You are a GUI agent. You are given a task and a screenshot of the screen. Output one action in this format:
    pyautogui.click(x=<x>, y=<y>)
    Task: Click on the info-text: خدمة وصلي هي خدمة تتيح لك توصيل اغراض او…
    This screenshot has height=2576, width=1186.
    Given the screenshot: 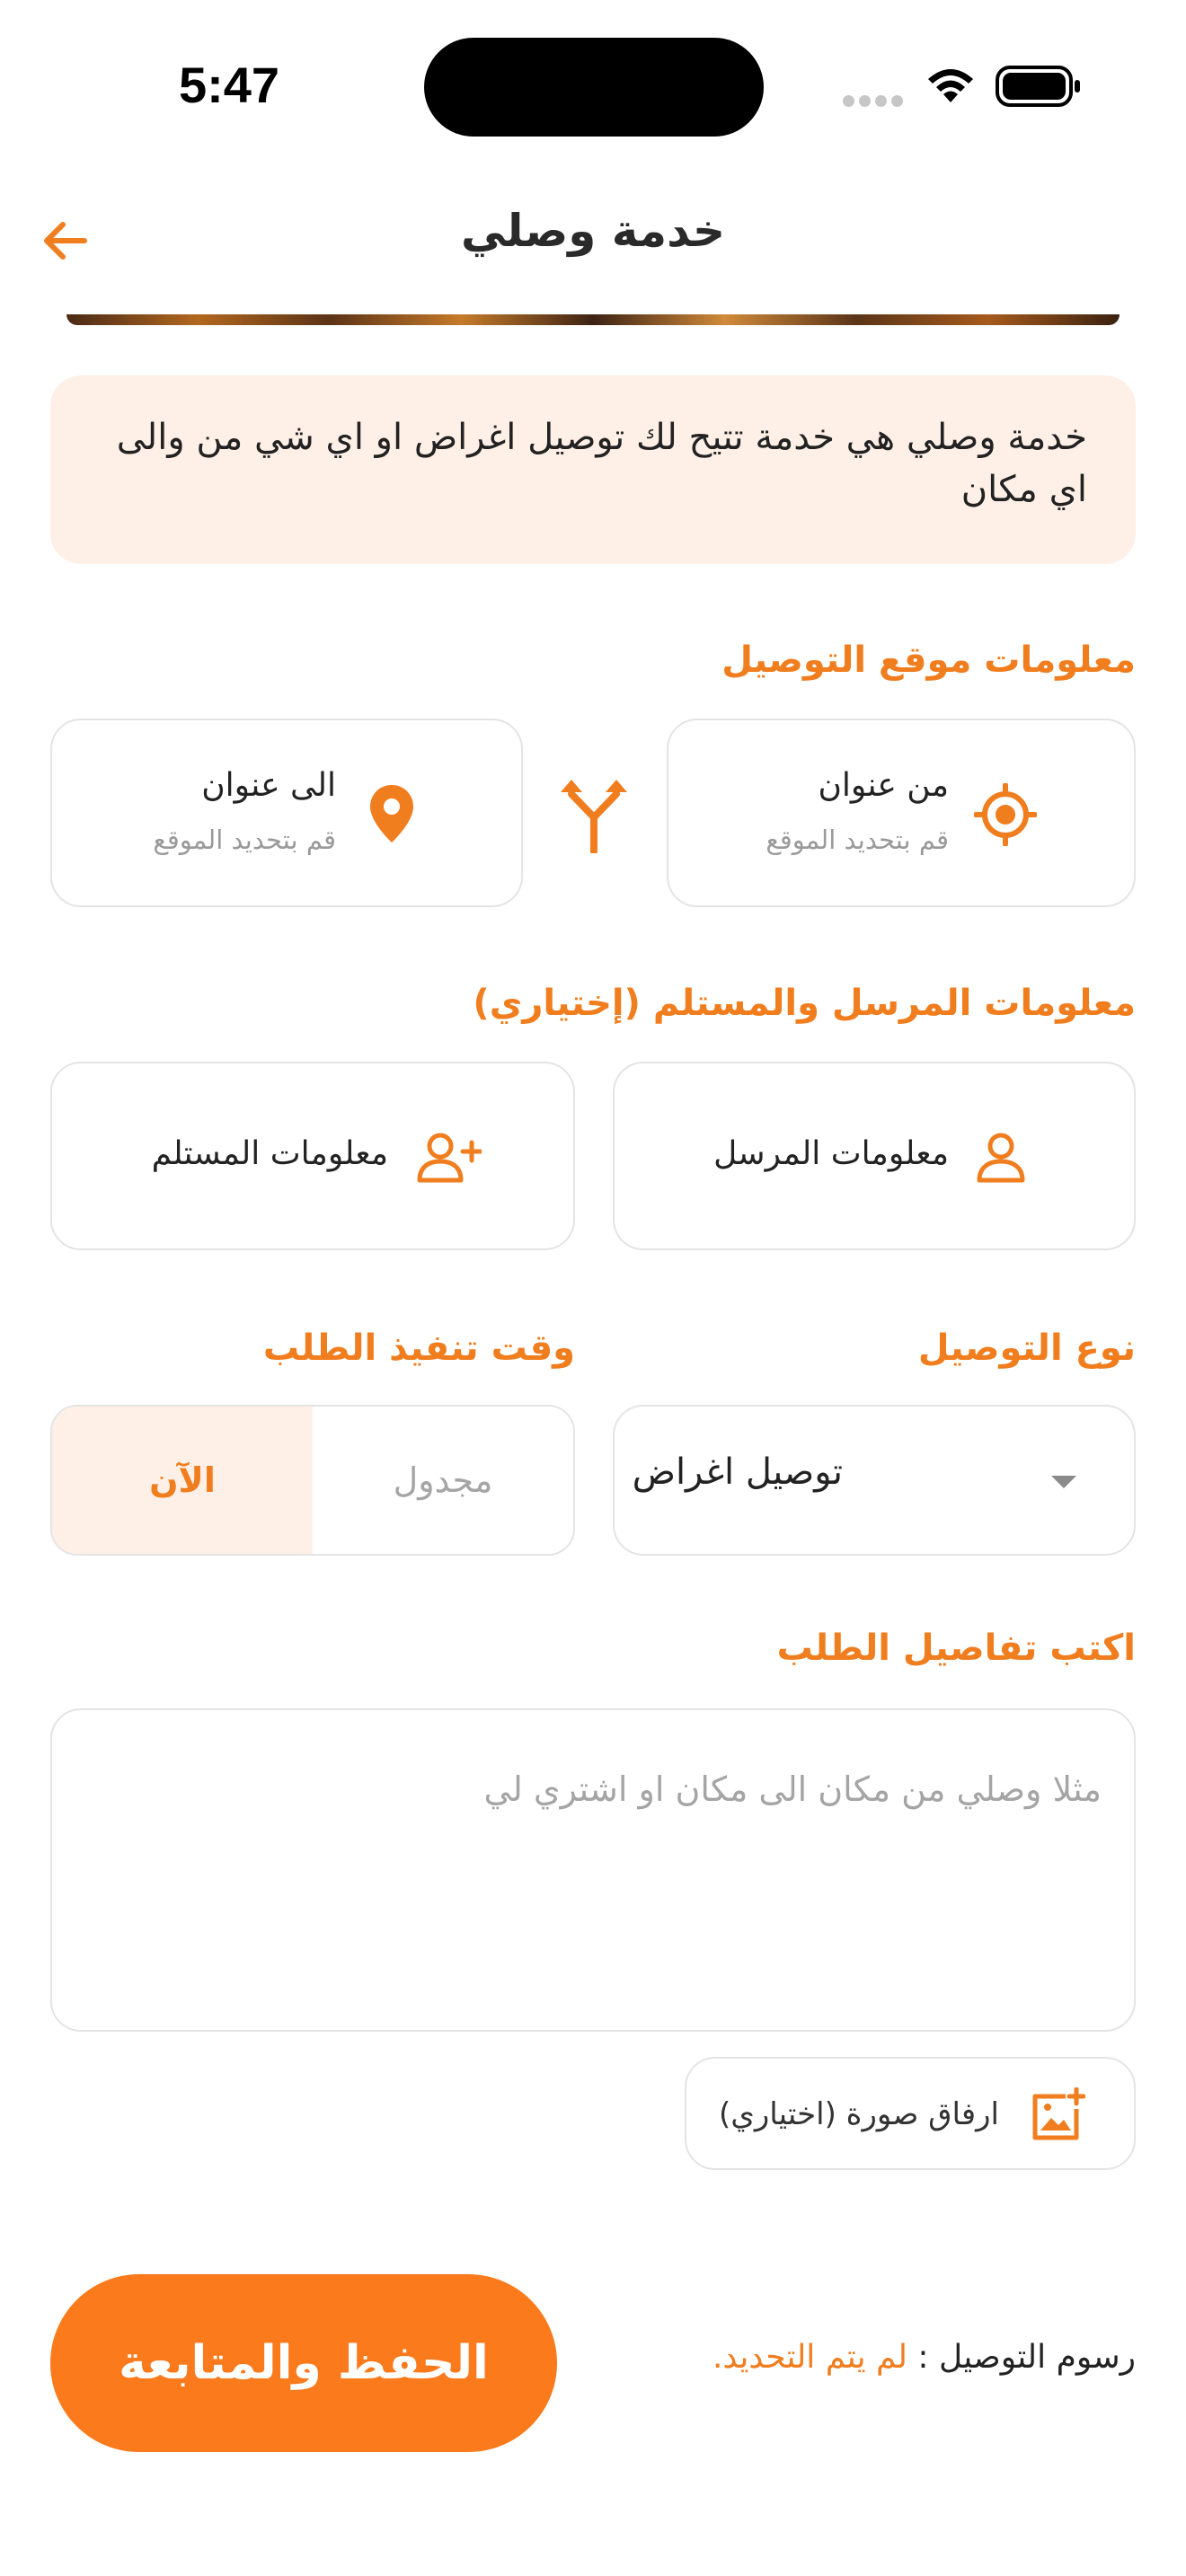 What is the action you would take?
    pyautogui.click(x=601, y=463)
    